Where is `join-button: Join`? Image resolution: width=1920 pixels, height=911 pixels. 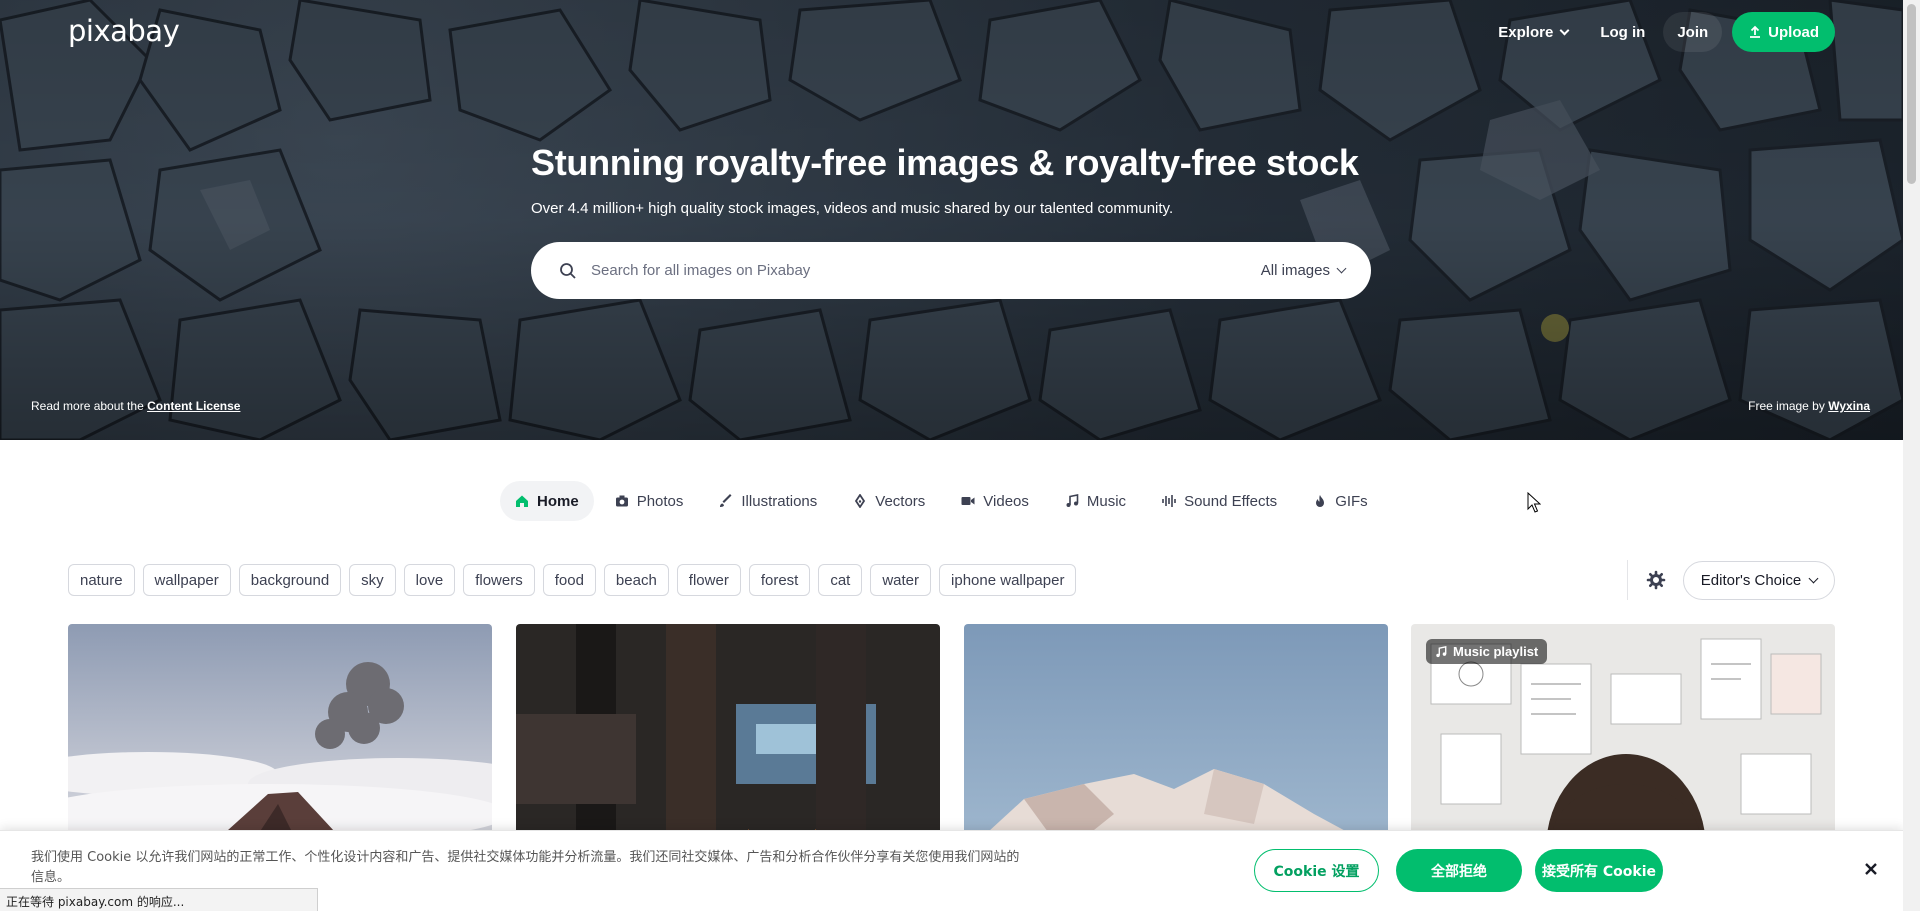
join-button: Join is located at coordinates (1693, 32).